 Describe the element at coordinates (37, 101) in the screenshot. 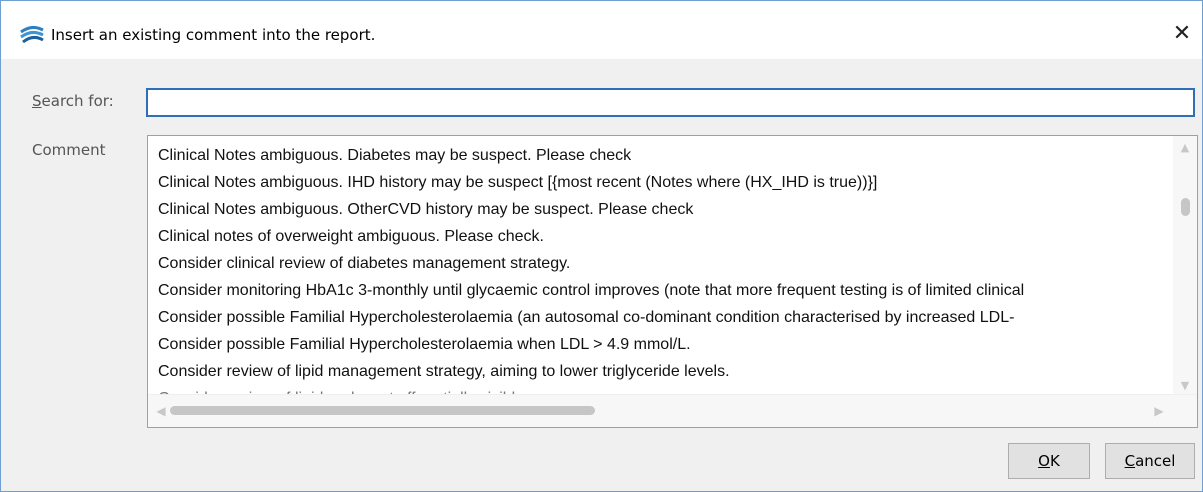

I see `search-label-mnemonic: S` at that location.